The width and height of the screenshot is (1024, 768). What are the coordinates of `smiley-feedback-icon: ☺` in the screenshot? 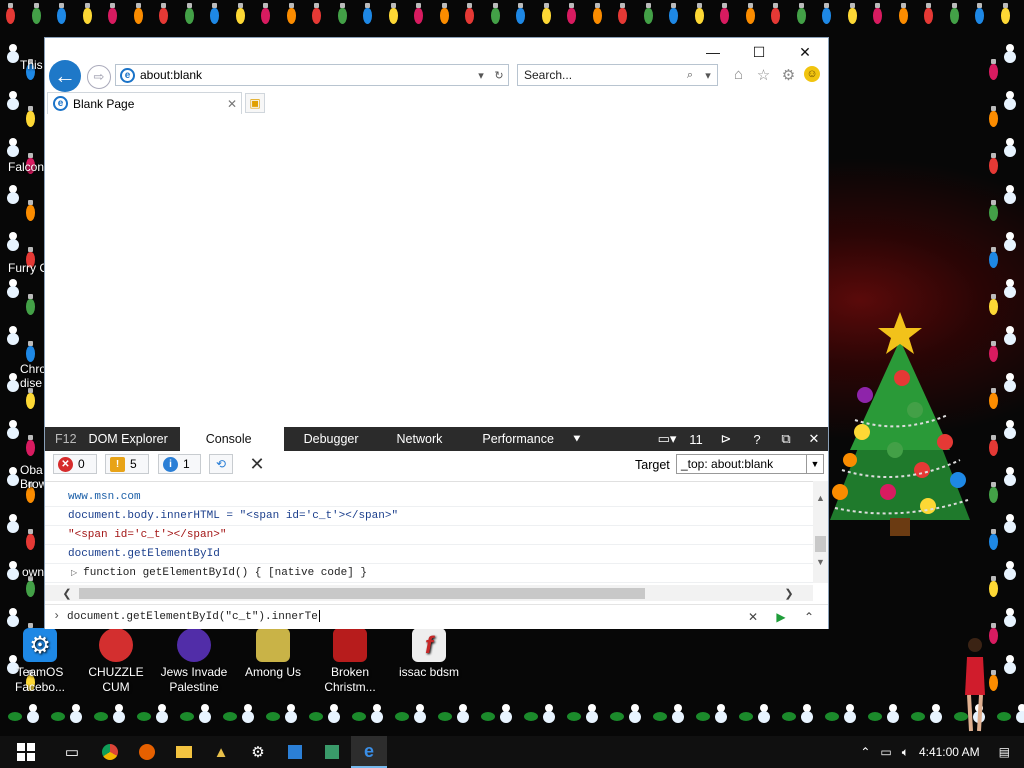 It's located at (812, 74).